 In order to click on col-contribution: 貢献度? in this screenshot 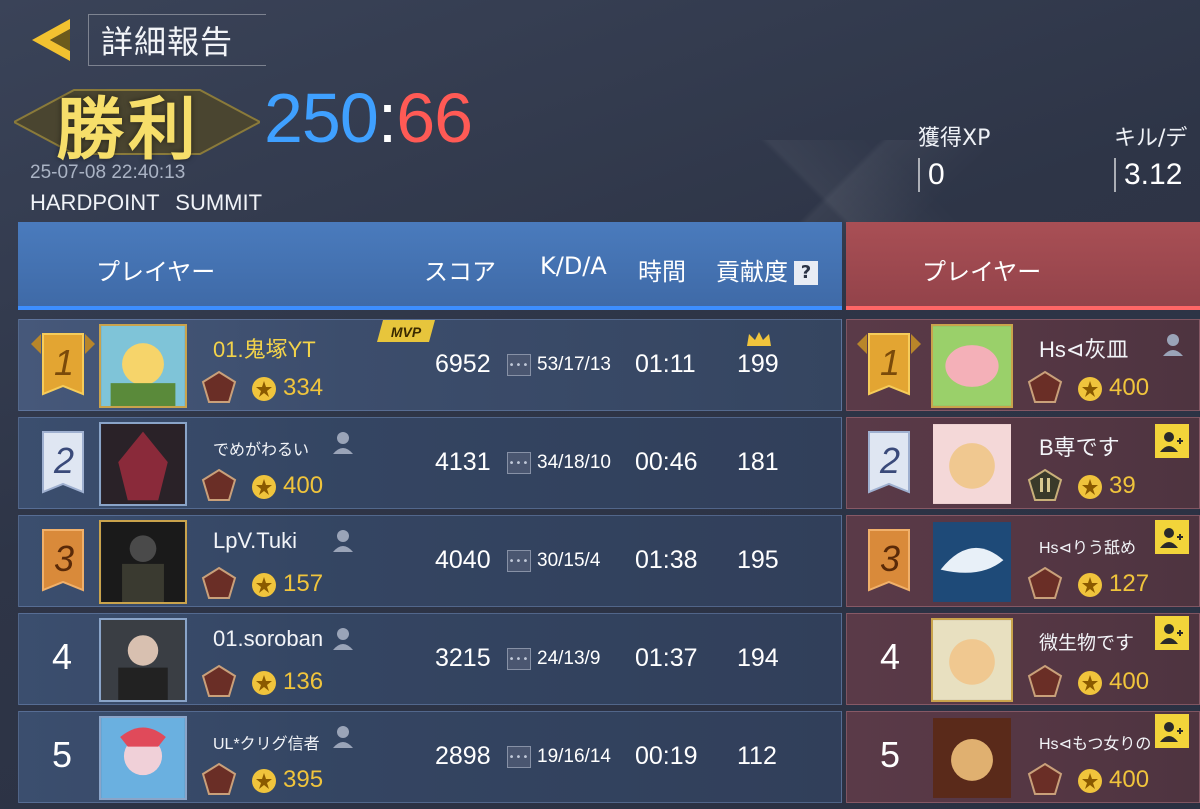, I will do `click(767, 269)`.